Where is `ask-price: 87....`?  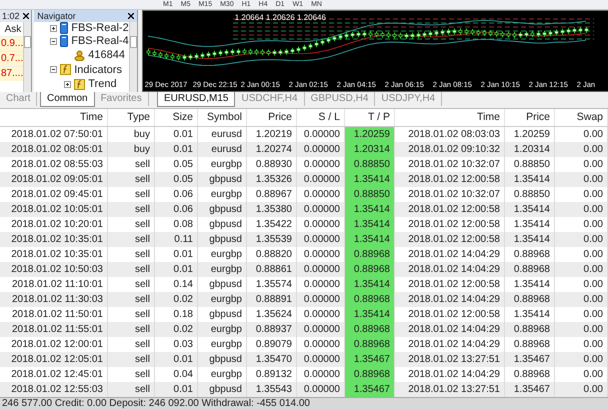
ask-price: 87.... is located at coordinates (12, 73).